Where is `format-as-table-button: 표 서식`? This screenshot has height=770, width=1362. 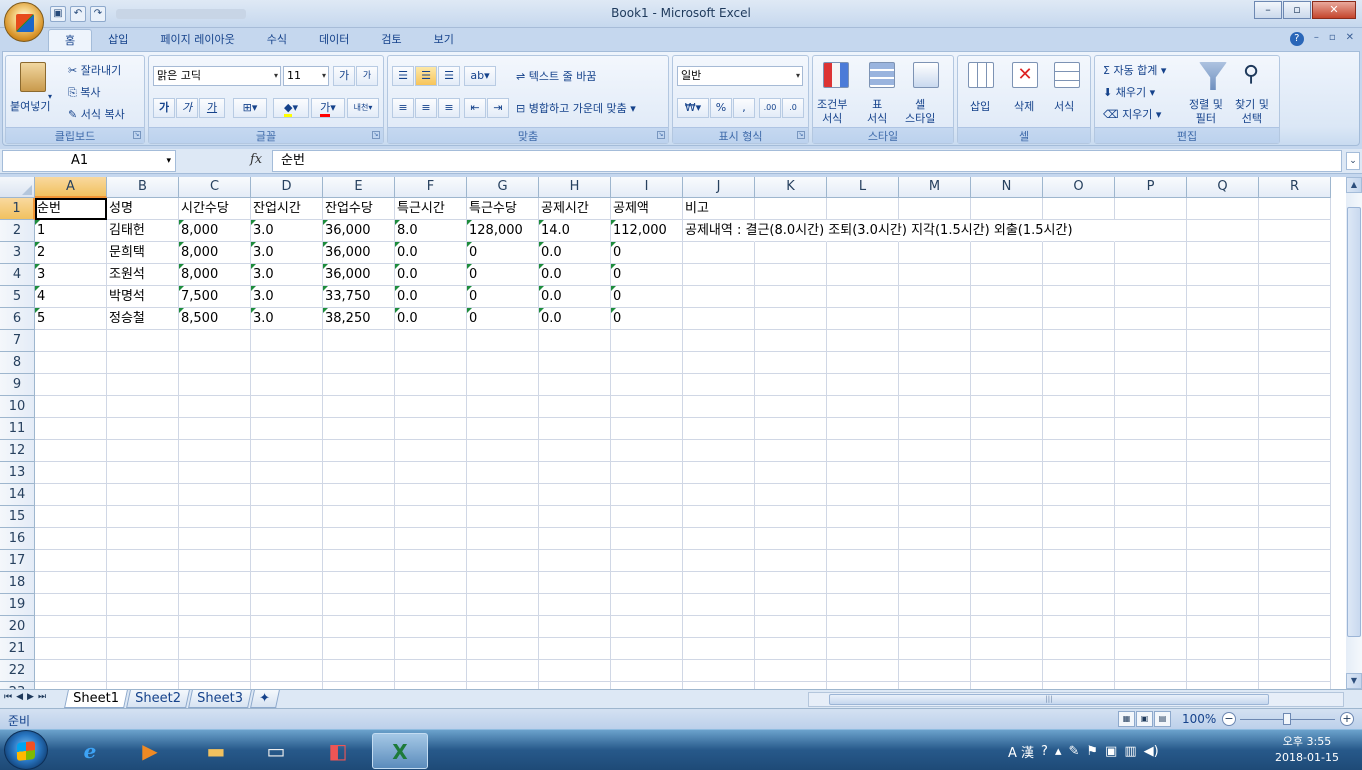
format-as-table-button: 표 서식 is located at coordinates (877, 112).